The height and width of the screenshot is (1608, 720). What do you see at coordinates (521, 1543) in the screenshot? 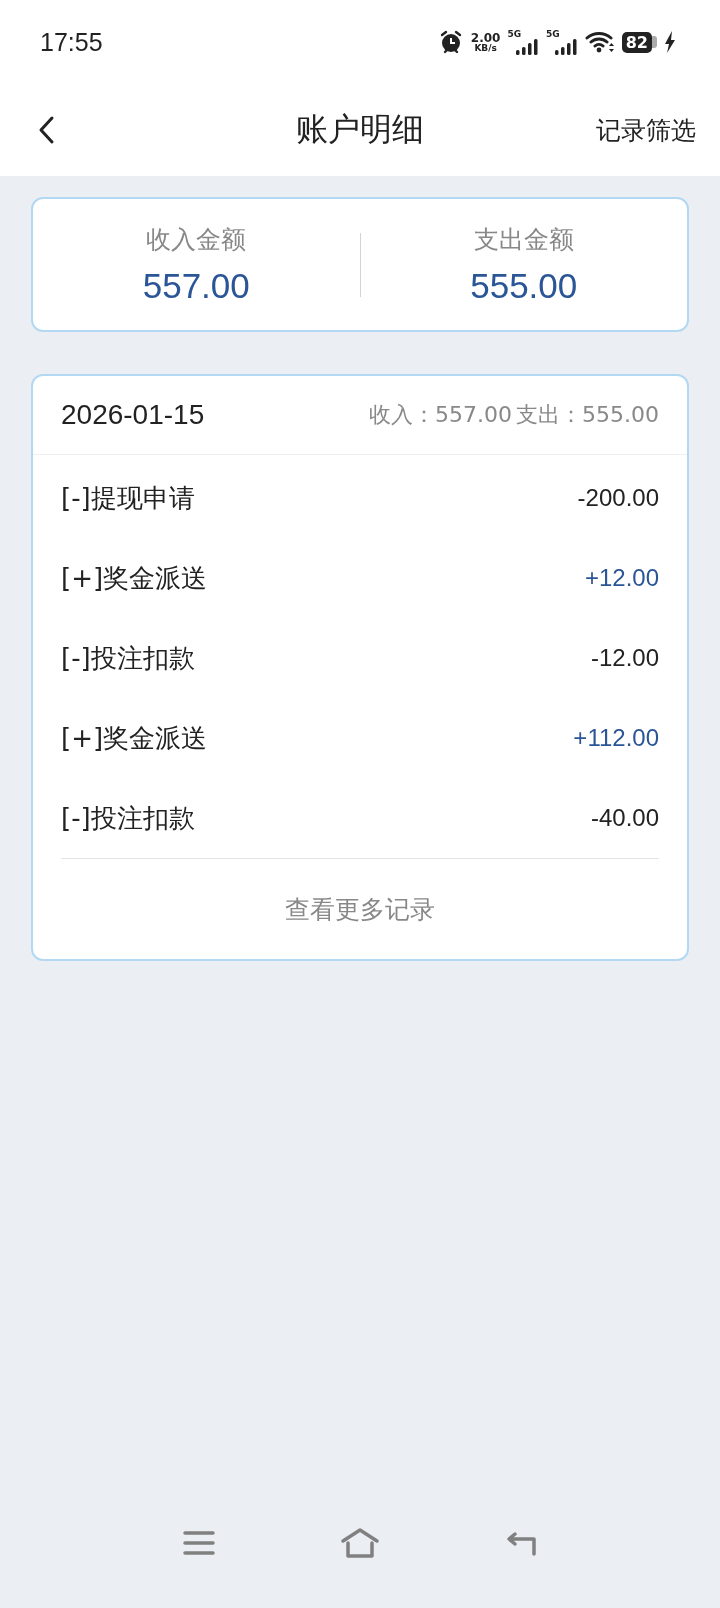
I see `back-icon` at bounding box center [521, 1543].